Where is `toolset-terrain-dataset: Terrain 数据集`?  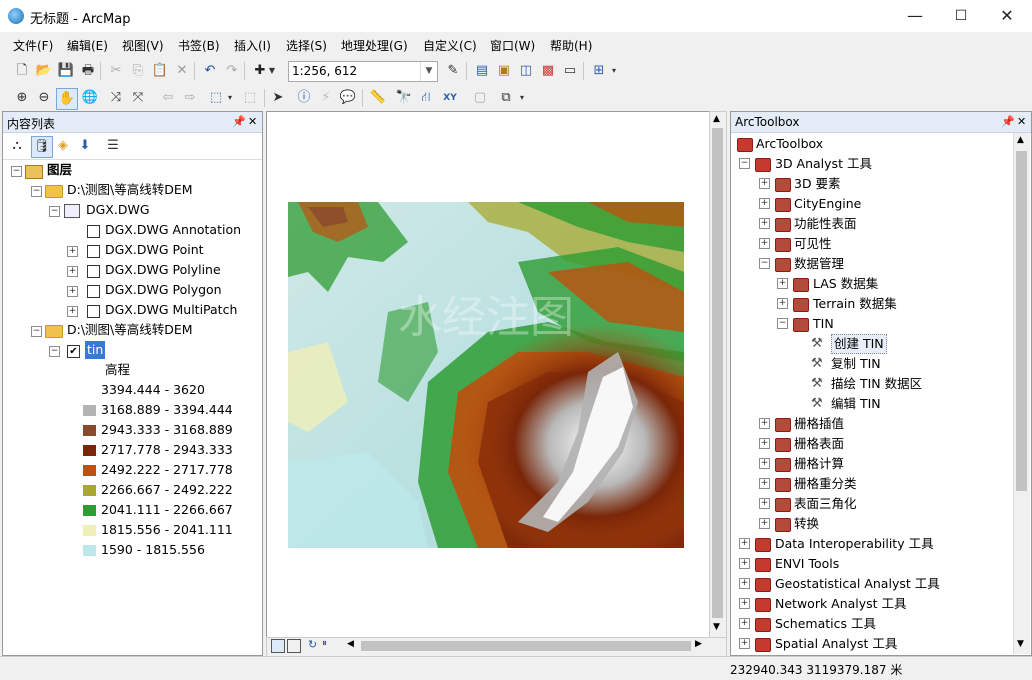 toolset-terrain-dataset: Terrain 数据集 is located at coordinates (855, 304).